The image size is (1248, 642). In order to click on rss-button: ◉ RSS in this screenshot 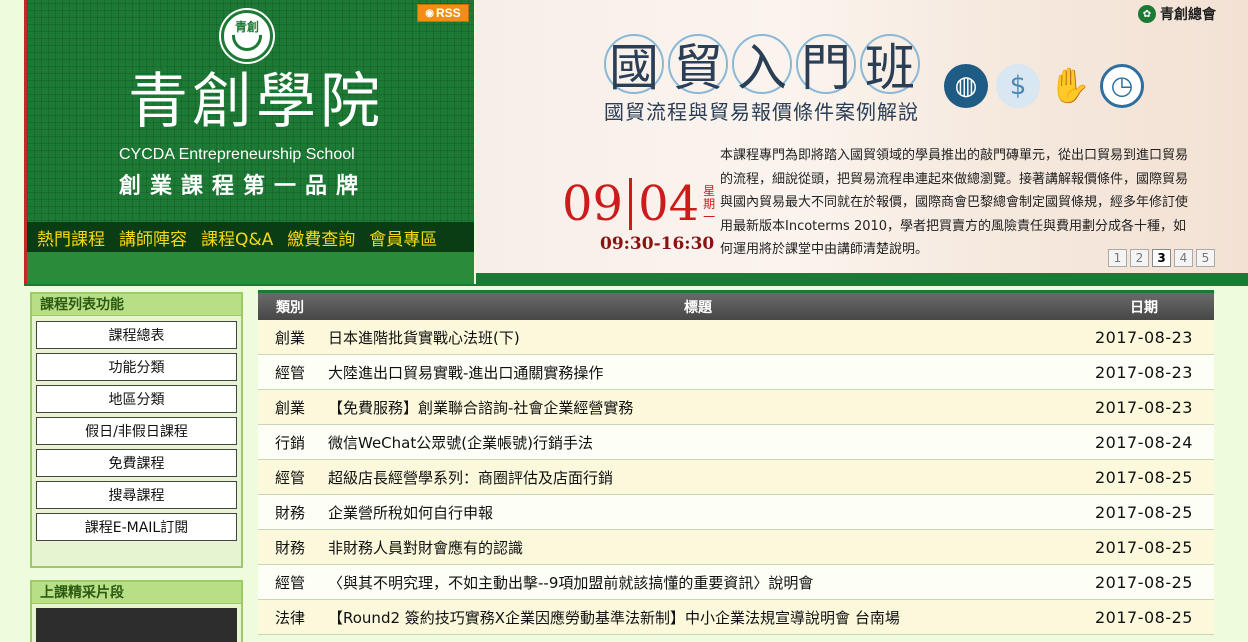, I will do `click(443, 13)`.